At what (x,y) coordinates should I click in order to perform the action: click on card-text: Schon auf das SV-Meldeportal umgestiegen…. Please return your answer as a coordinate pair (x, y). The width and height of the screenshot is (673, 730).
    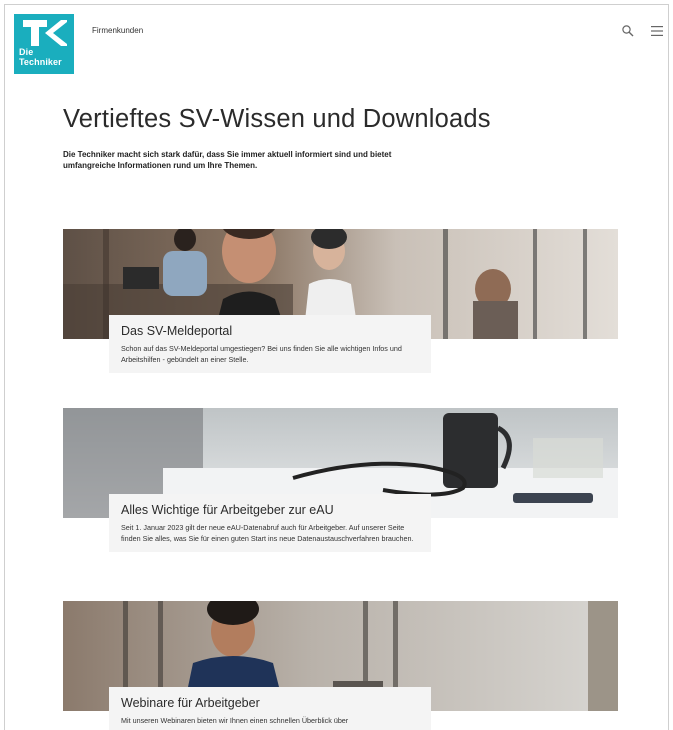
    Looking at the image, I should click on (261, 354).